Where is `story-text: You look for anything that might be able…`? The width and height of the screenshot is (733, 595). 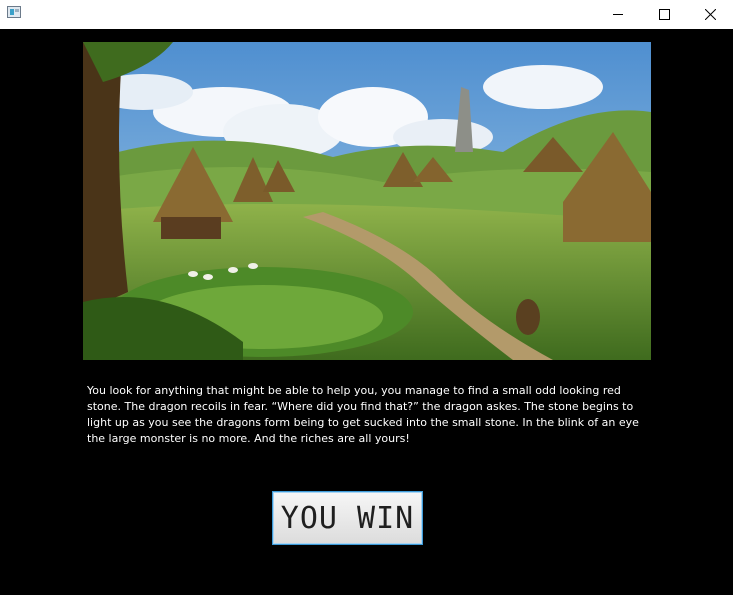 story-text: You look for anything that might be able… is located at coordinates (363, 414).